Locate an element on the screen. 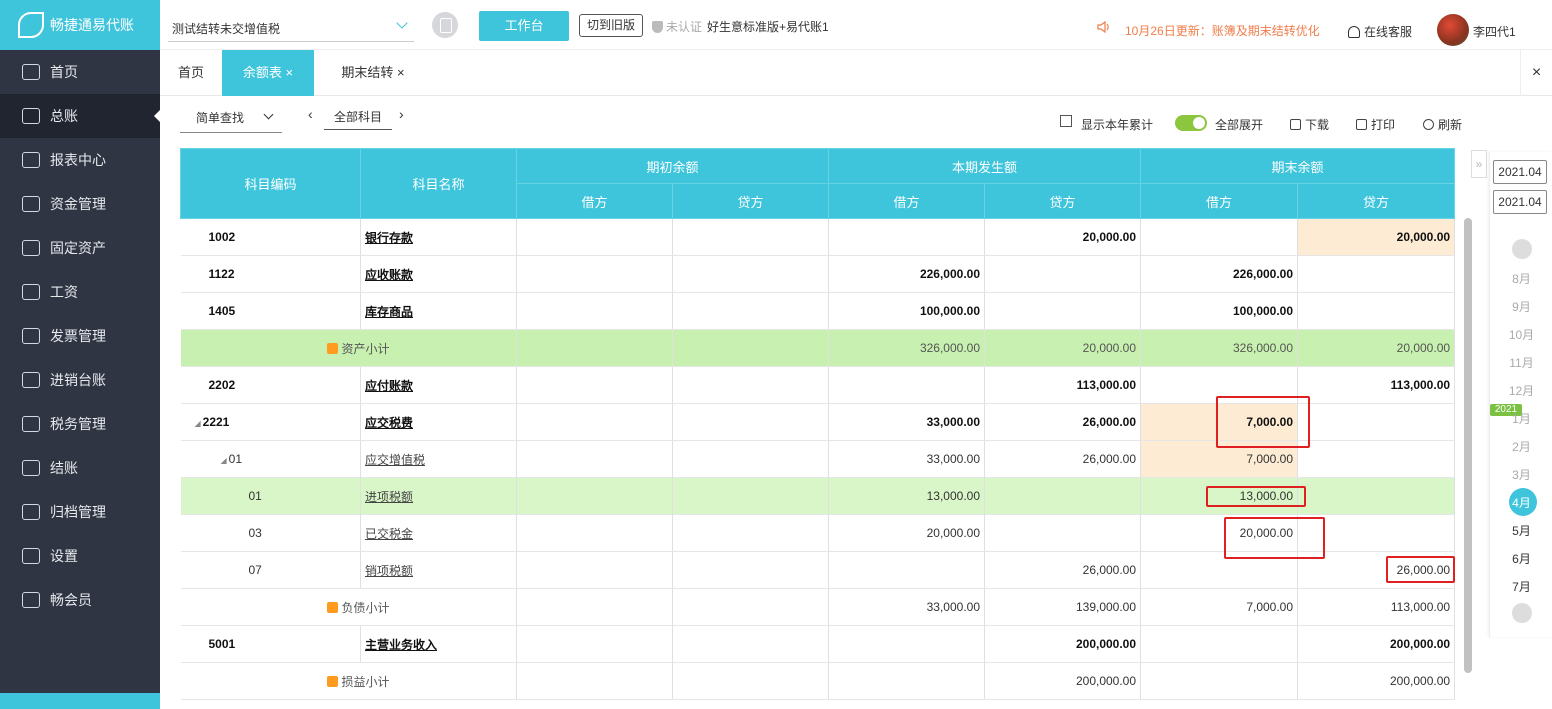  amount-cd is located at coordinates (907, 644).